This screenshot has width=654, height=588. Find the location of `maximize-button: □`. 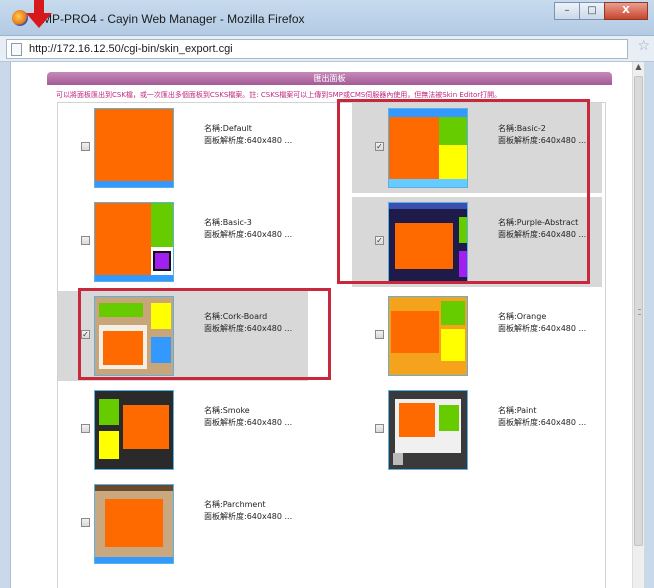

maximize-button: □ is located at coordinates (592, 11).